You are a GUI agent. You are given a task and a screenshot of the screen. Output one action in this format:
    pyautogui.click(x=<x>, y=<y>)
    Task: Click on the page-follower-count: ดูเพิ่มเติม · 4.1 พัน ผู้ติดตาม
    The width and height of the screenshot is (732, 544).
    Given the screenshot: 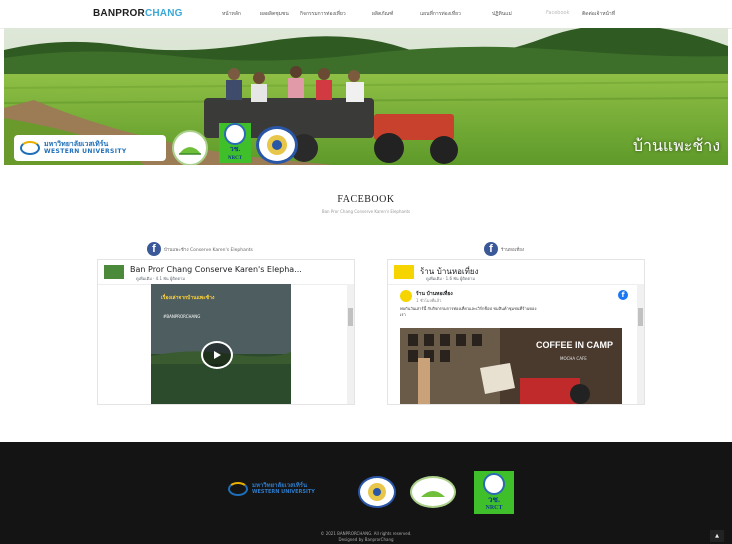 What is the action you would take?
    pyautogui.click(x=160, y=278)
    